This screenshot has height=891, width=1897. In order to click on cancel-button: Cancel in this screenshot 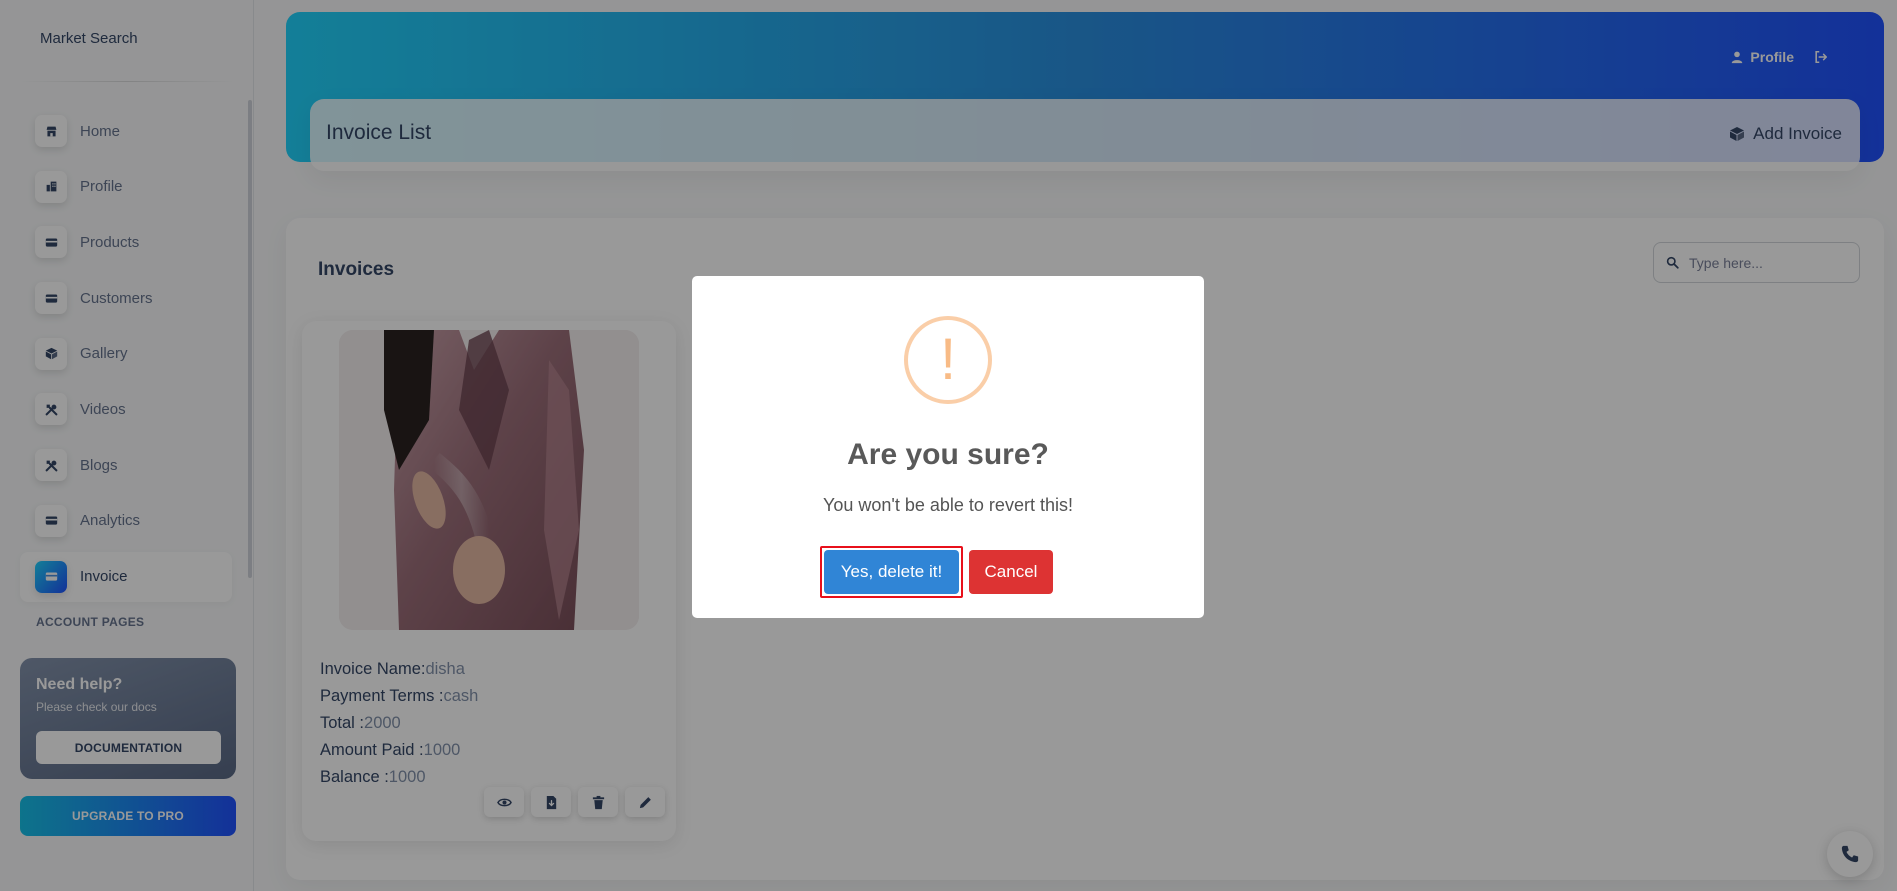, I will do `click(1011, 572)`.